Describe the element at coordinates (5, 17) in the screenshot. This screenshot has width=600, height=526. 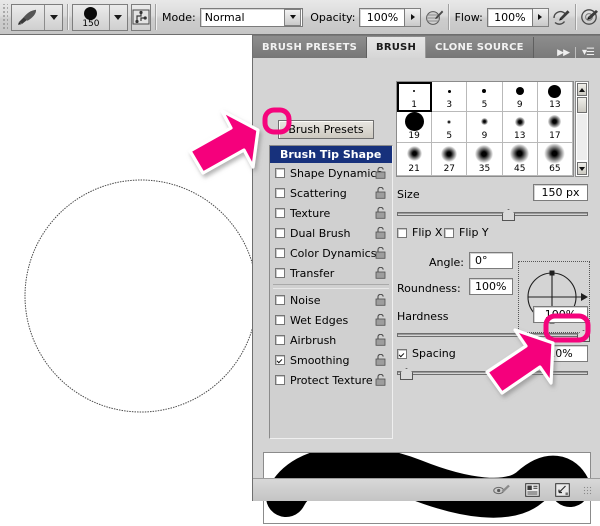
I see `options-bar-grip` at that location.